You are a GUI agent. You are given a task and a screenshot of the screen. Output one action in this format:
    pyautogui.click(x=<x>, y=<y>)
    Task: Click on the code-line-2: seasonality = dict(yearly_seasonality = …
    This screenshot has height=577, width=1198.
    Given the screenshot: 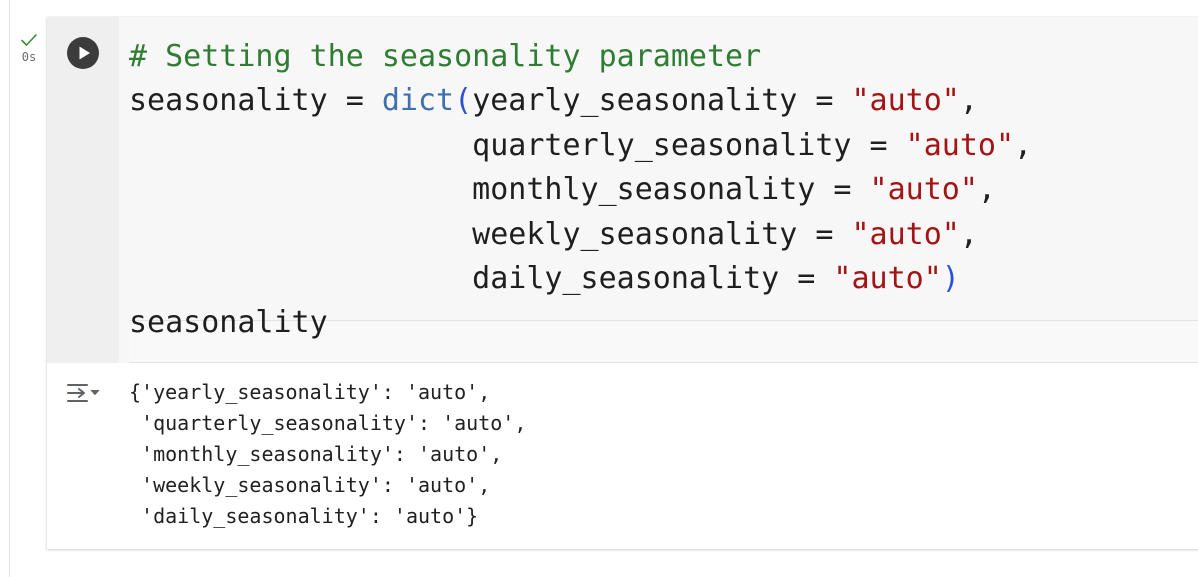 What is the action you would take?
    pyautogui.click(x=663, y=101)
    